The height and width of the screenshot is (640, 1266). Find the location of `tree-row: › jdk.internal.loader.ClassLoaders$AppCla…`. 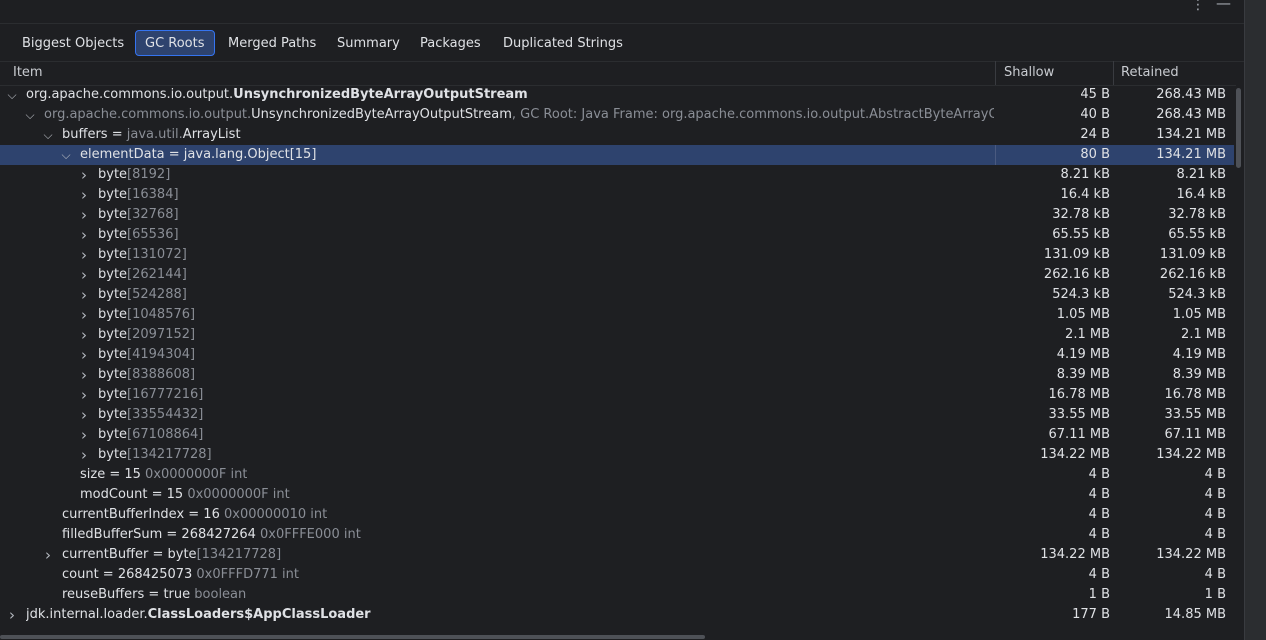

tree-row: › jdk.internal.loader.ClassLoaders$AppCla… is located at coordinates (617, 615).